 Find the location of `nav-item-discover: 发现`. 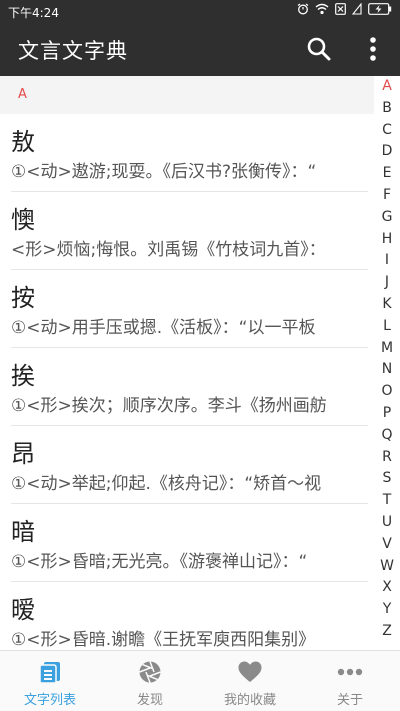

nav-item-discover: 发现 is located at coordinates (150, 681).